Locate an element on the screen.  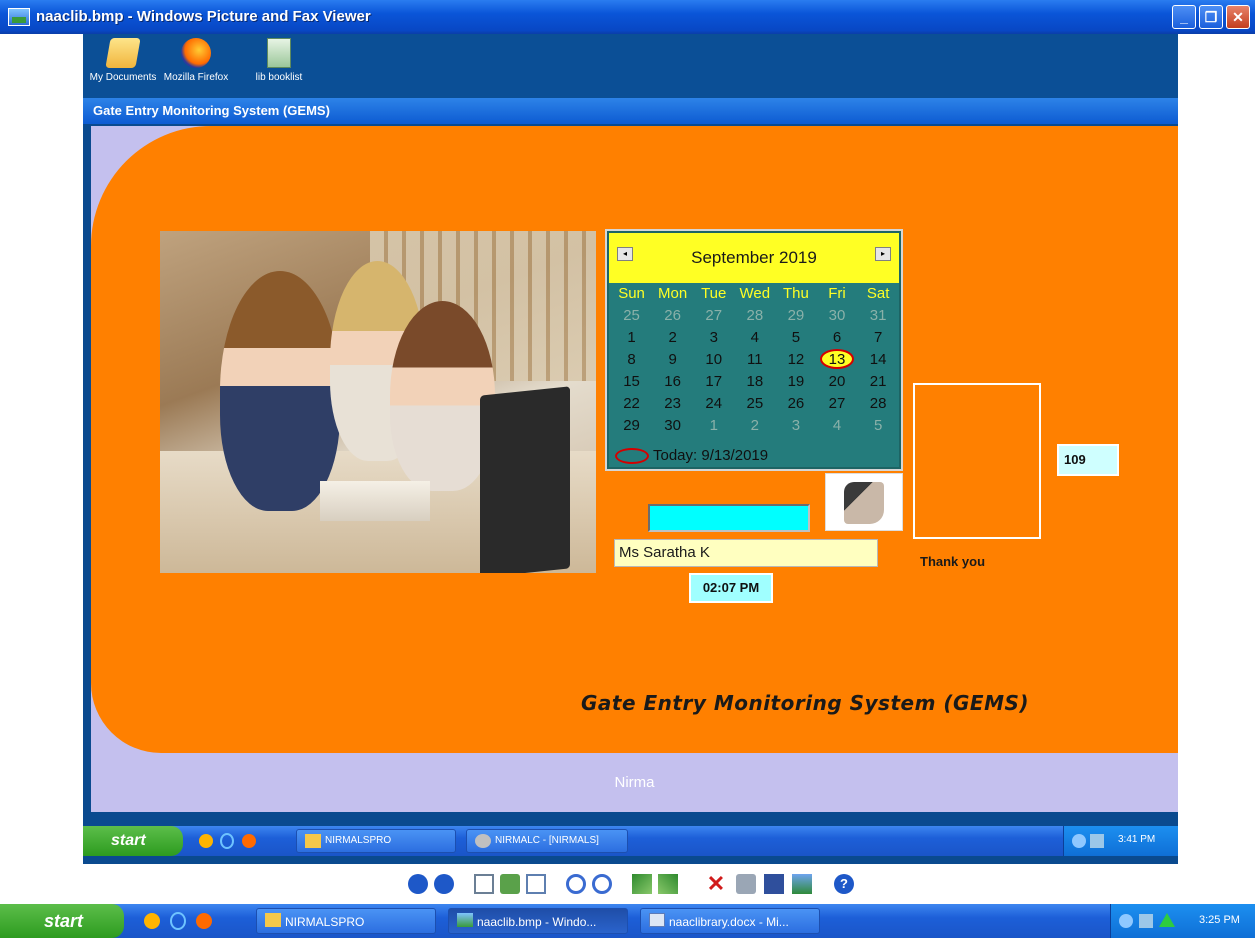
desktop-icon-my-documents: My Documents is located at coordinates (123, 60).